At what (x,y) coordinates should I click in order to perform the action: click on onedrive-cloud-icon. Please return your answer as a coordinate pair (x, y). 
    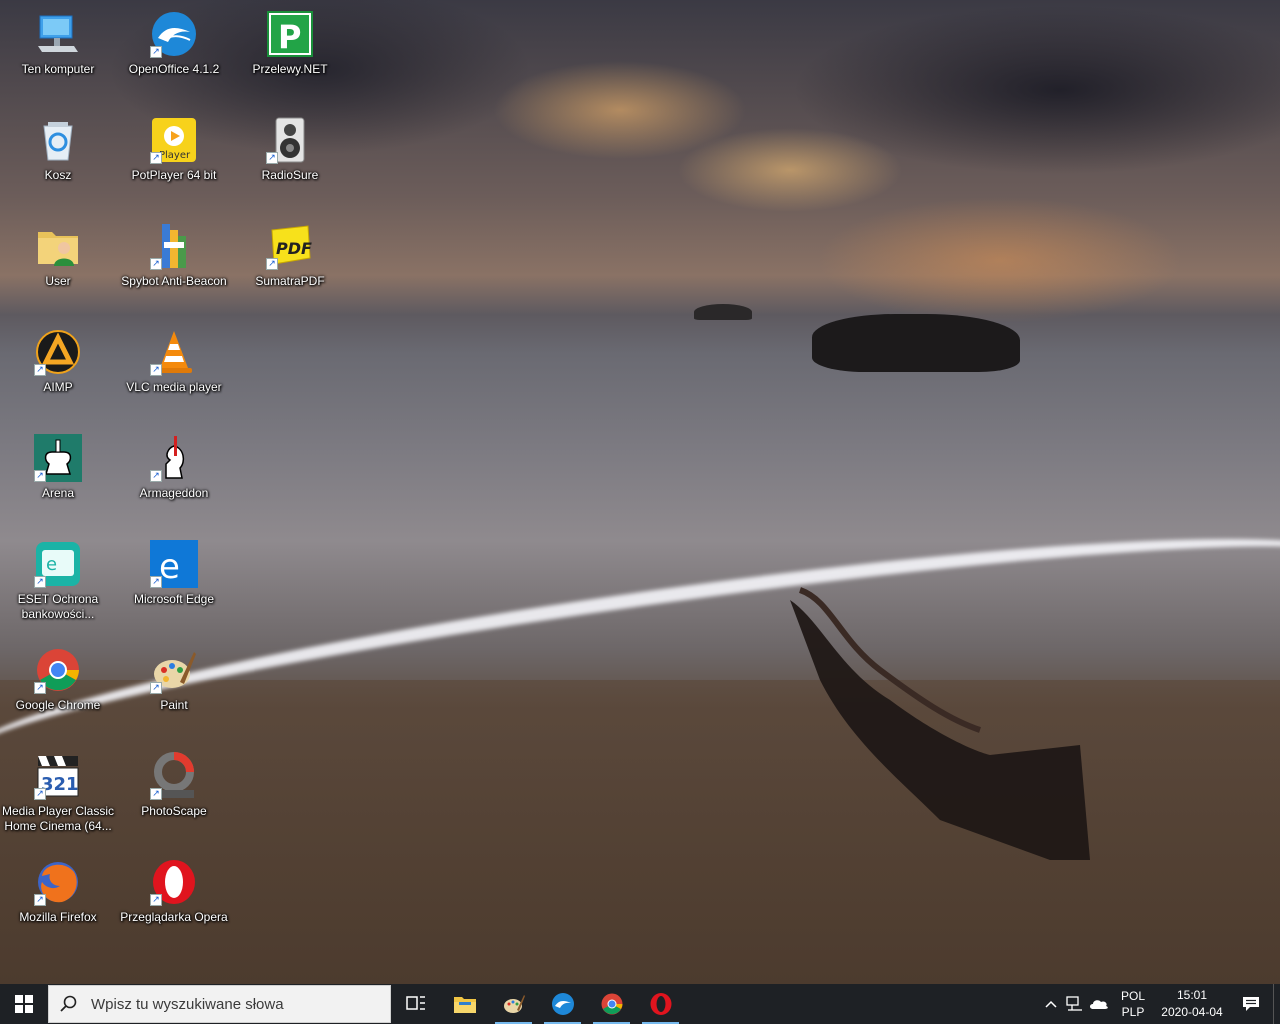
    Looking at the image, I should click on (1099, 1004).